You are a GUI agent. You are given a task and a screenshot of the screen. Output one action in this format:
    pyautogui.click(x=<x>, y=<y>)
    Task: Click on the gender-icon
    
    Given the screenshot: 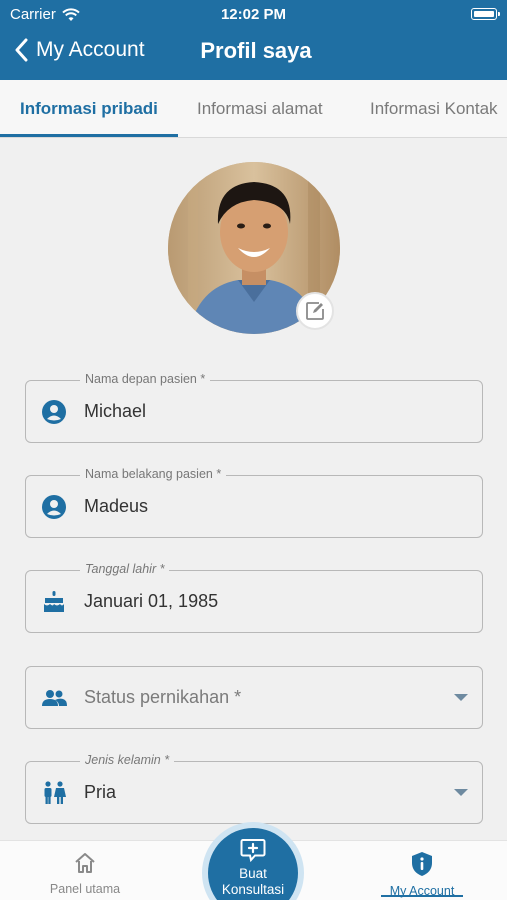 What is the action you would take?
    pyautogui.click(x=55, y=792)
    